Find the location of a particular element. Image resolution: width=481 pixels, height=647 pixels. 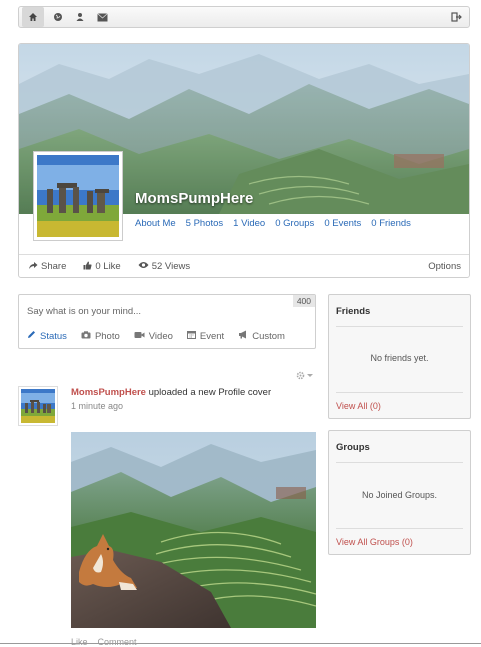

share-icon is located at coordinates (33, 267).